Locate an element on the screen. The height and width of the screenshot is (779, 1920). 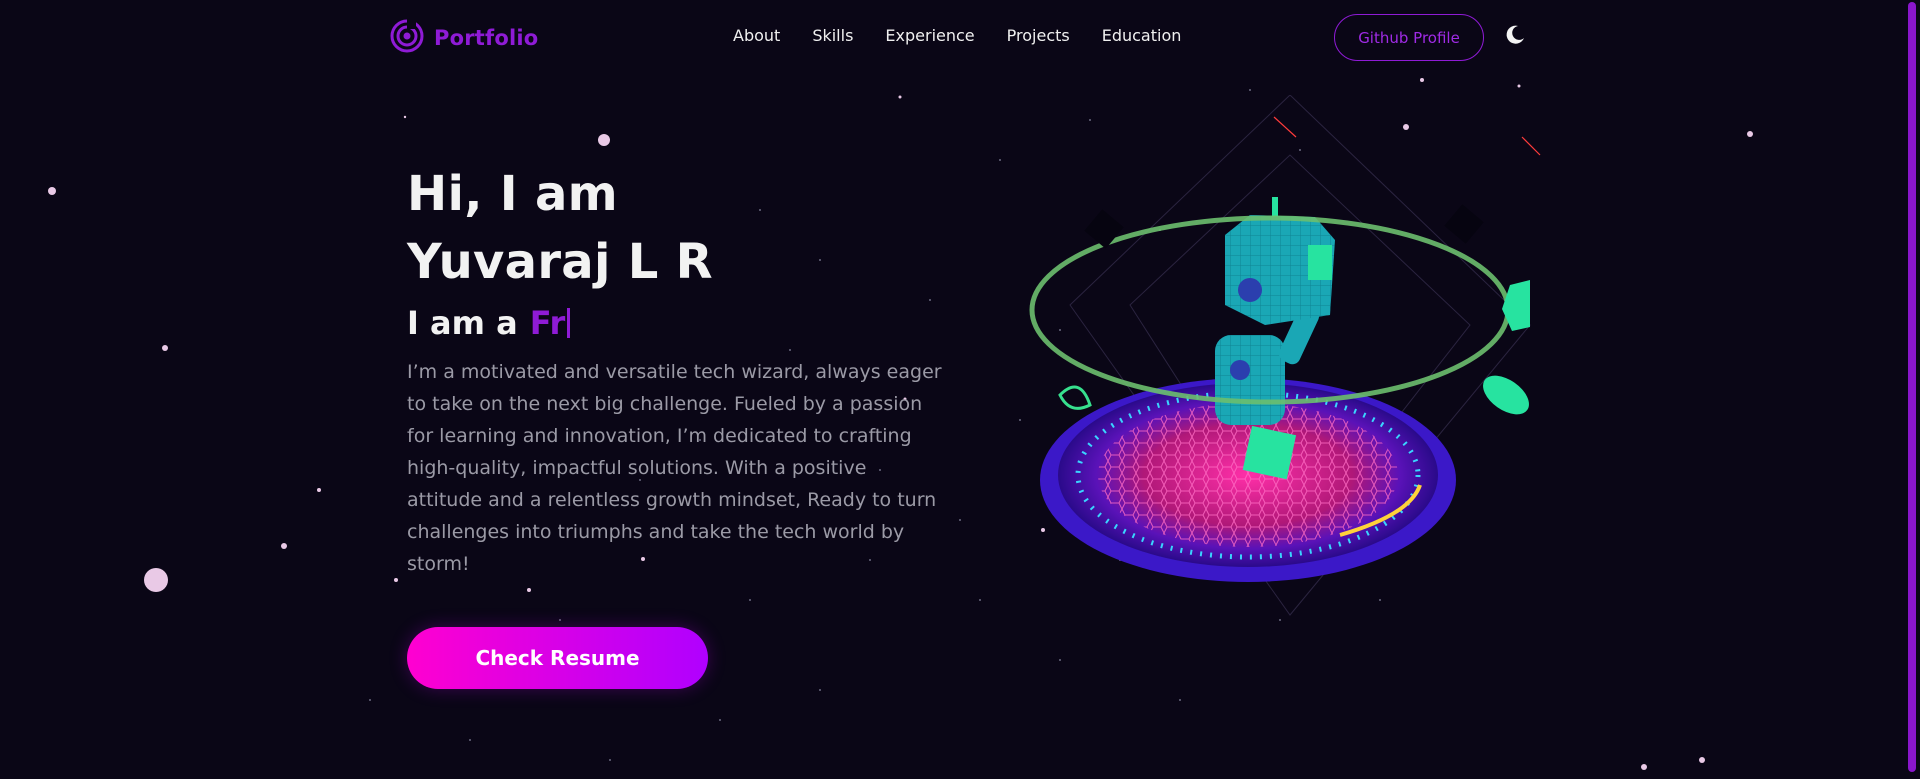
github-profile-button: Github Profile is located at coordinates (1409, 37).